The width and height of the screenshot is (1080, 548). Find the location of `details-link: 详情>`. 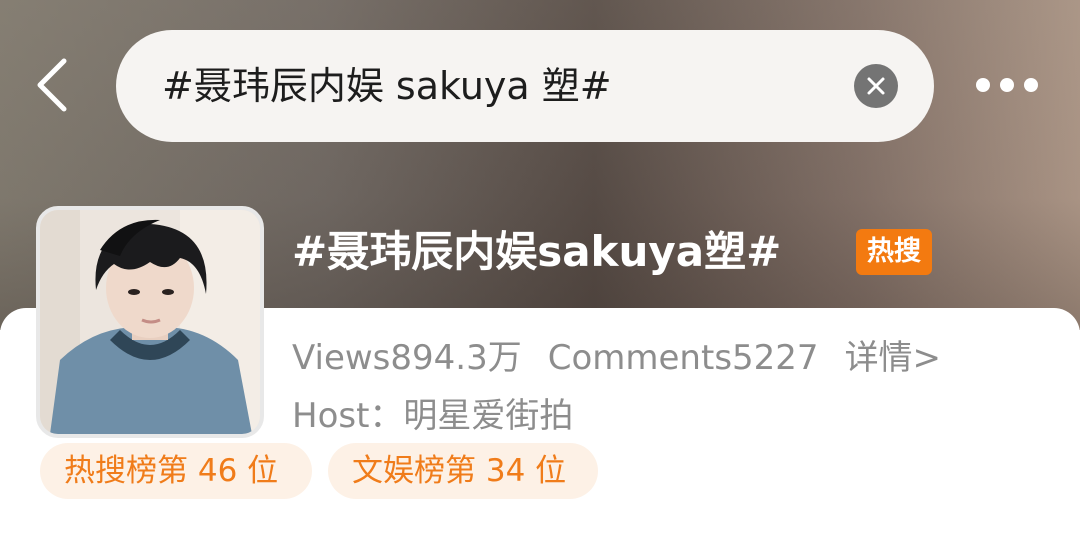

details-link: 详情> is located at coordinates (893, 358).